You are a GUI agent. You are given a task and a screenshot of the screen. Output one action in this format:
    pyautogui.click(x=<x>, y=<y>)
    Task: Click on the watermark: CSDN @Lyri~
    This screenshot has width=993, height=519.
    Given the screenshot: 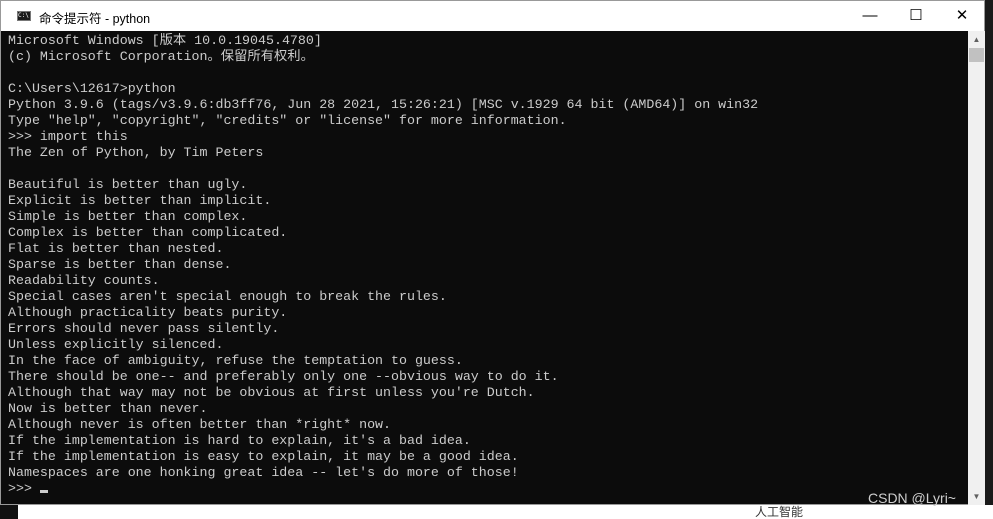 What is the action you would take?
    pyautogui.click(x=912, y=498)
    